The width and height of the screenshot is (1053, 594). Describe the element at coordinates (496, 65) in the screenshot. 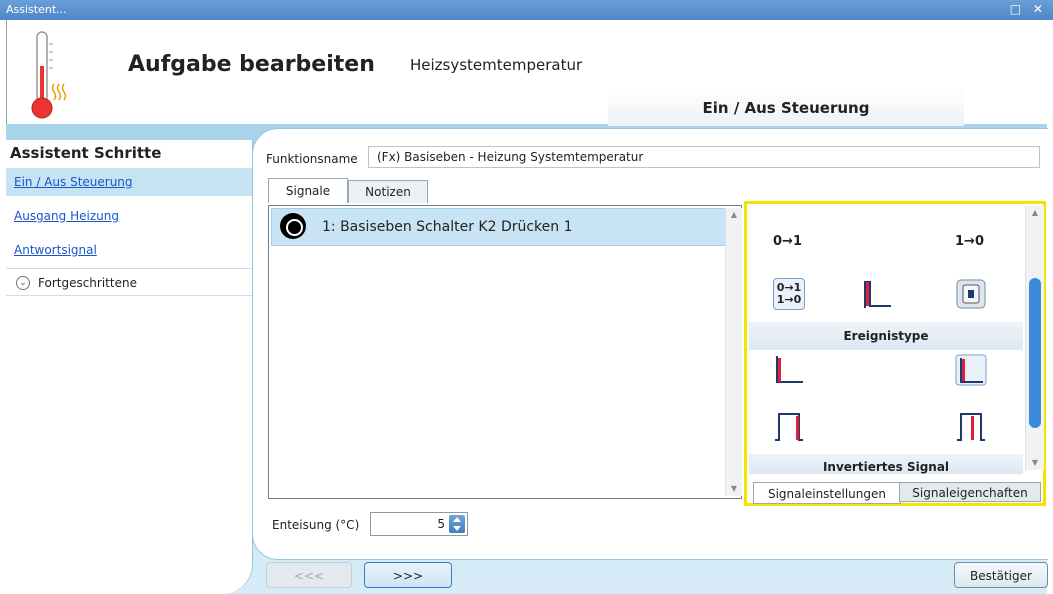

I see `page-subtitle: Heizsystemtemperatur` at that location.